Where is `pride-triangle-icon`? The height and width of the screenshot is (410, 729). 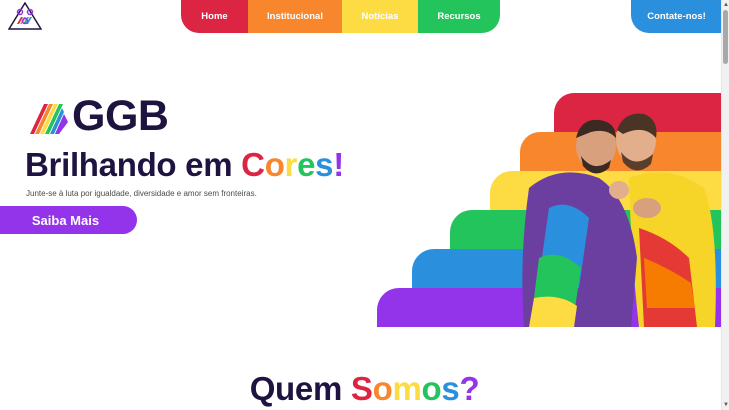 pride-triangle-icon is located at coordinates (49, 119).